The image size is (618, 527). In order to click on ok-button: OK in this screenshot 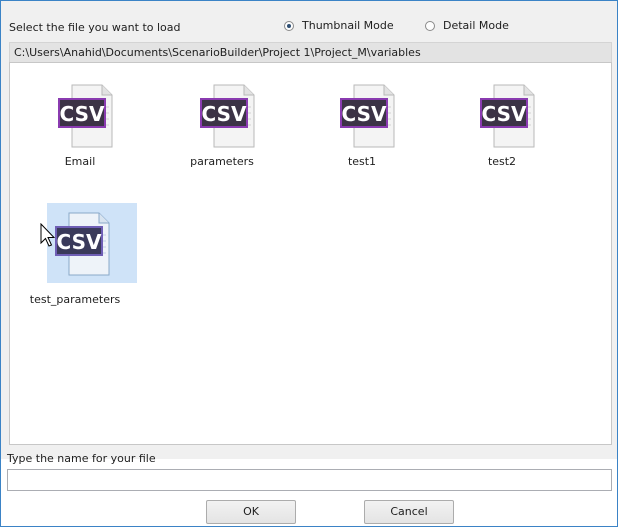, I will do `click(251, 512)`.